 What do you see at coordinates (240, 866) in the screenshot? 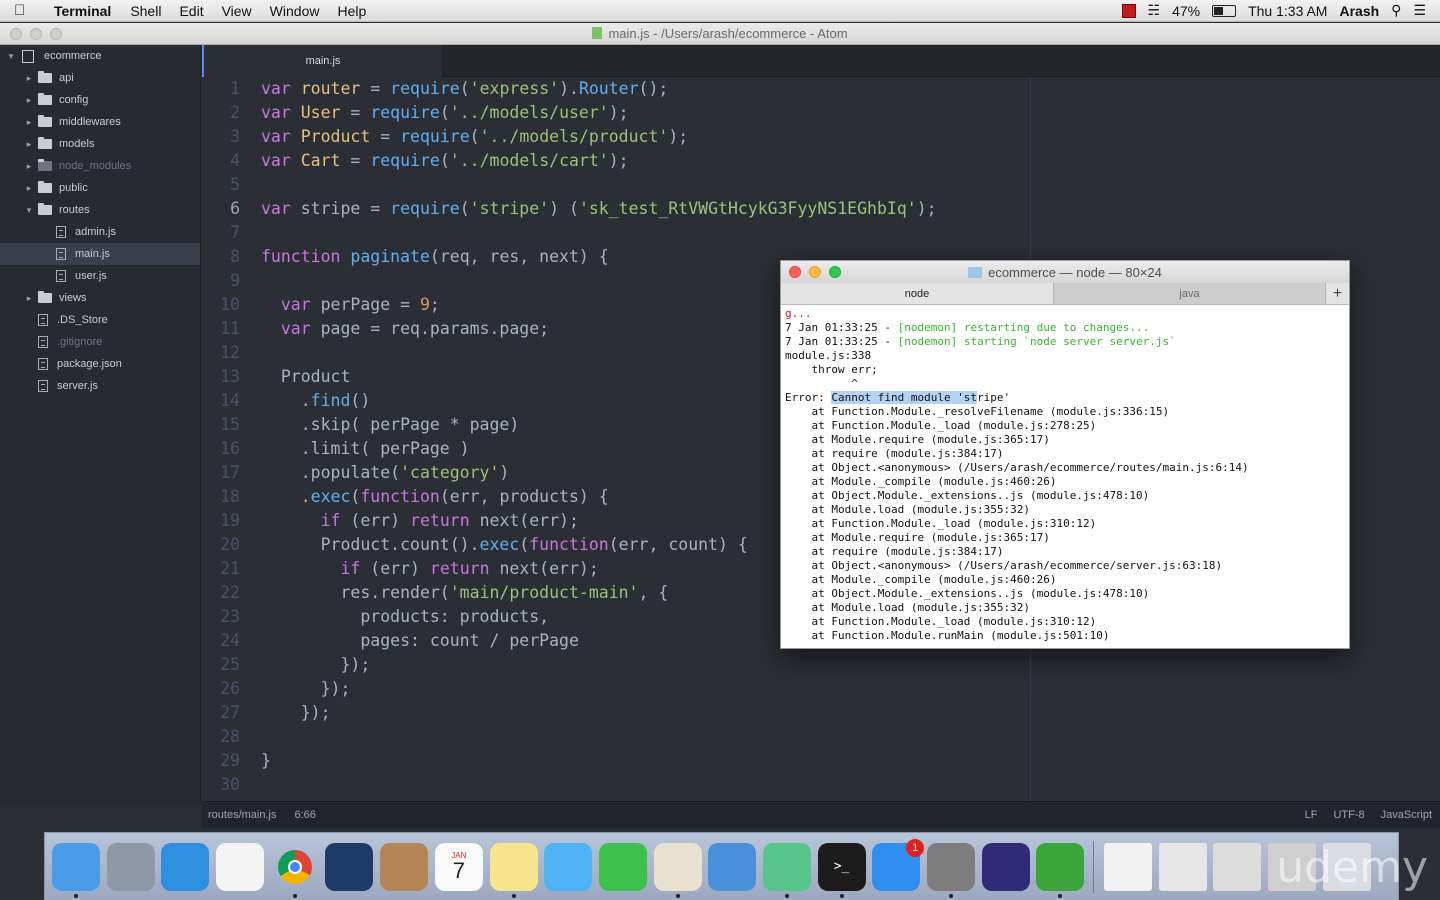
I see `app-grid-icon` at bounding box center [240, 866].